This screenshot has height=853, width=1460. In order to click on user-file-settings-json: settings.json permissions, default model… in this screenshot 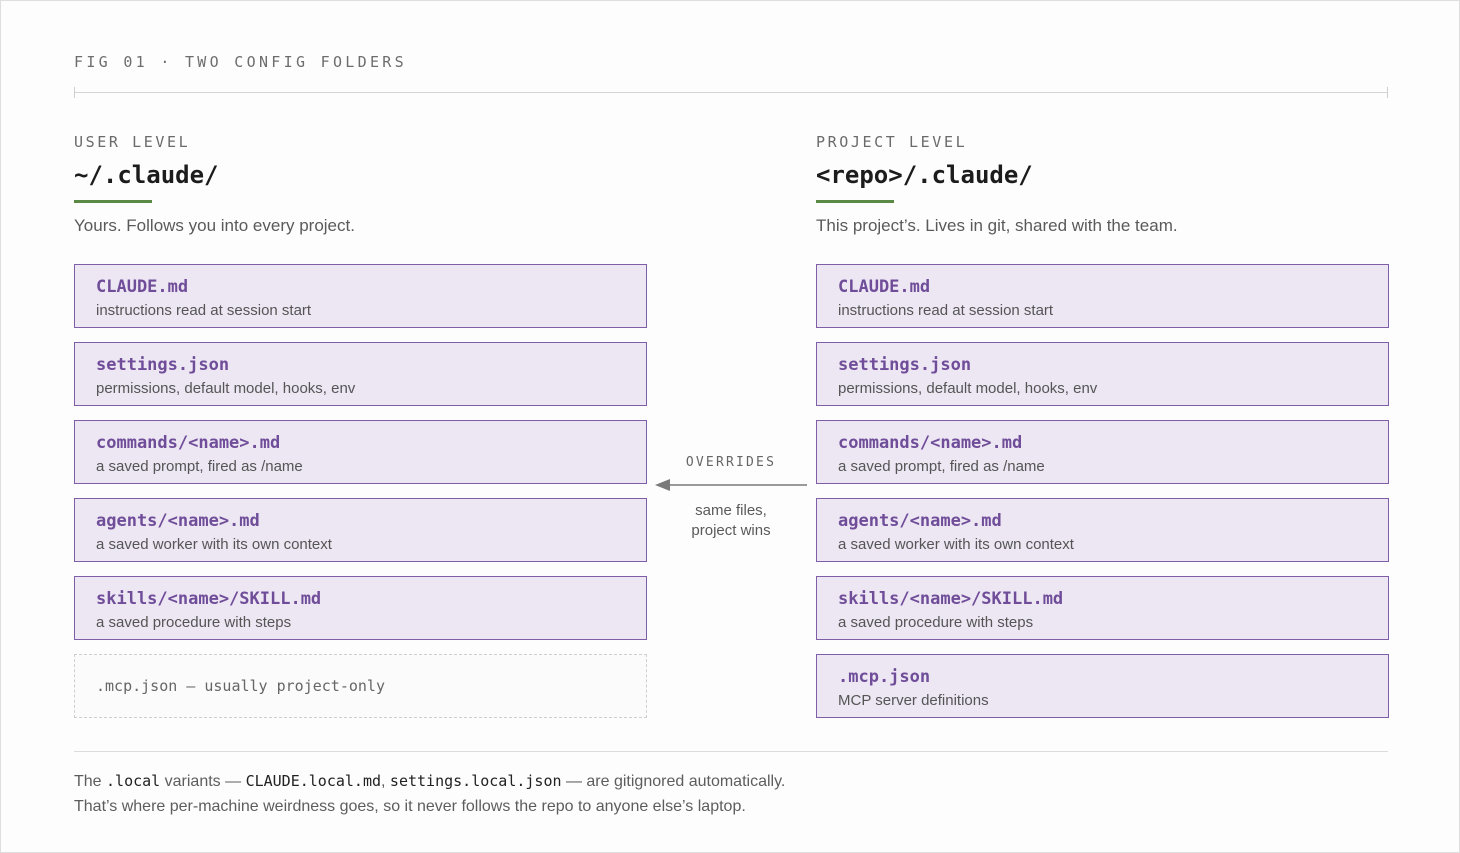, I will do `click(360, 374)`.